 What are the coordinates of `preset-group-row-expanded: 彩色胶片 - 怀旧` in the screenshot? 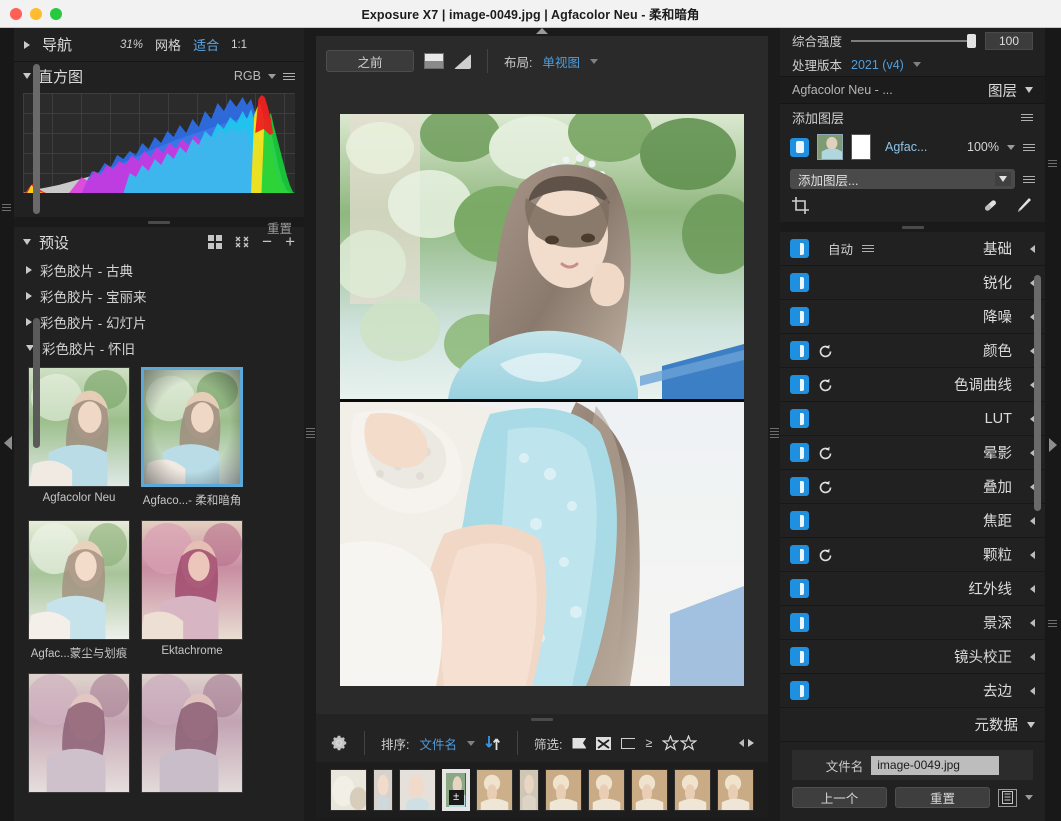 It's located at (159, 348).